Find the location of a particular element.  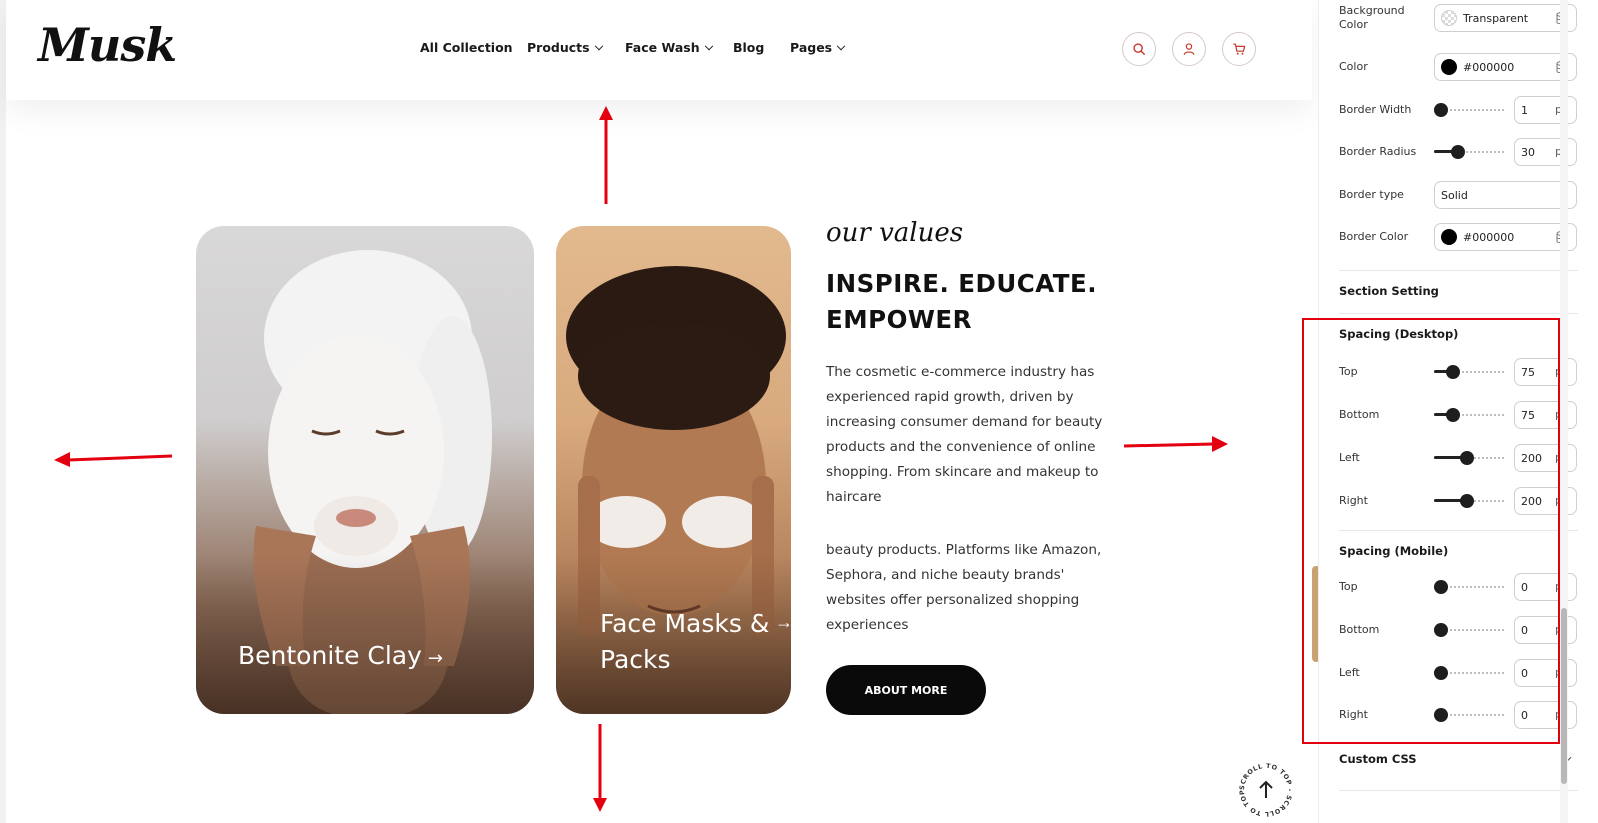

scroll-to-top-button: SCROLL TO TOP - SCROLL TO TOP - is located at coordinates (1266, 790).